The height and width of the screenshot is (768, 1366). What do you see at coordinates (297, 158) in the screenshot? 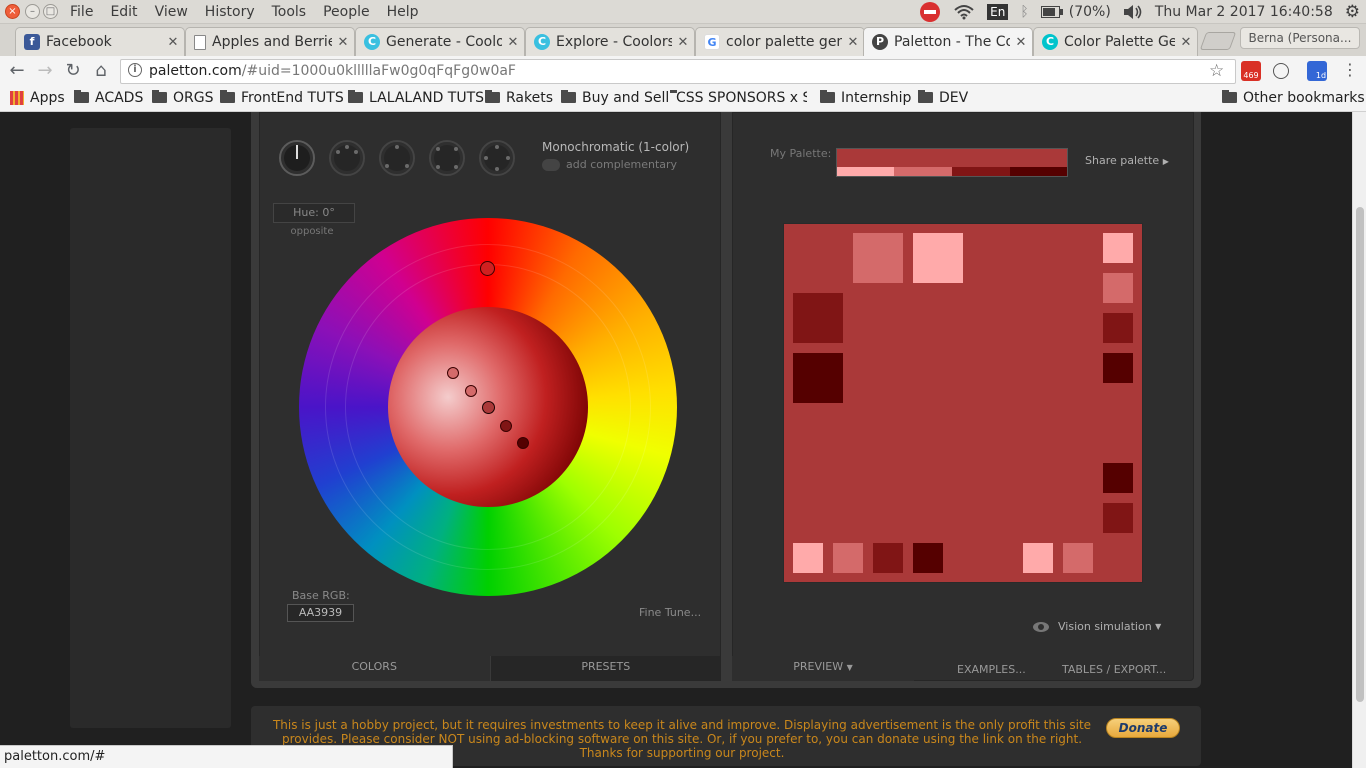
I see `scheme-mono-dial` at bounding box center [297, 158].